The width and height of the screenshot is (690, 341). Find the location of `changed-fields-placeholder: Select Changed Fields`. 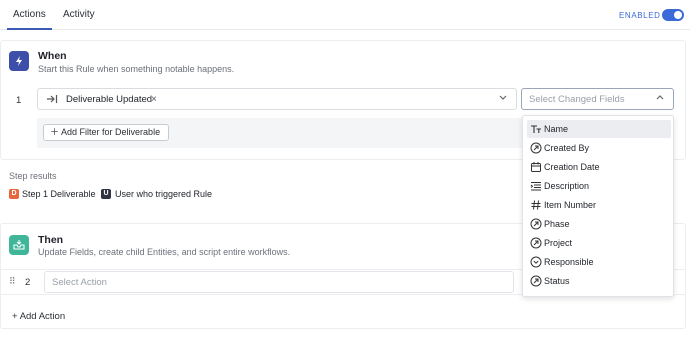

changed-fields-placeholder: Select Changed Fields is located at coordinates (577, 99).